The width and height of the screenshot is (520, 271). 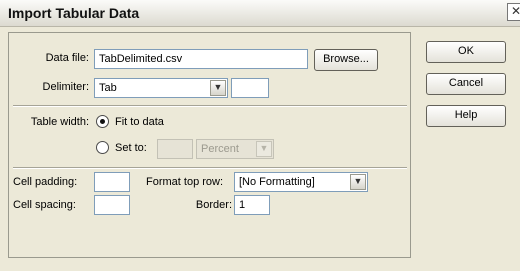 I want to click on set-to-label: Set to:, so click(x=131, y=148).